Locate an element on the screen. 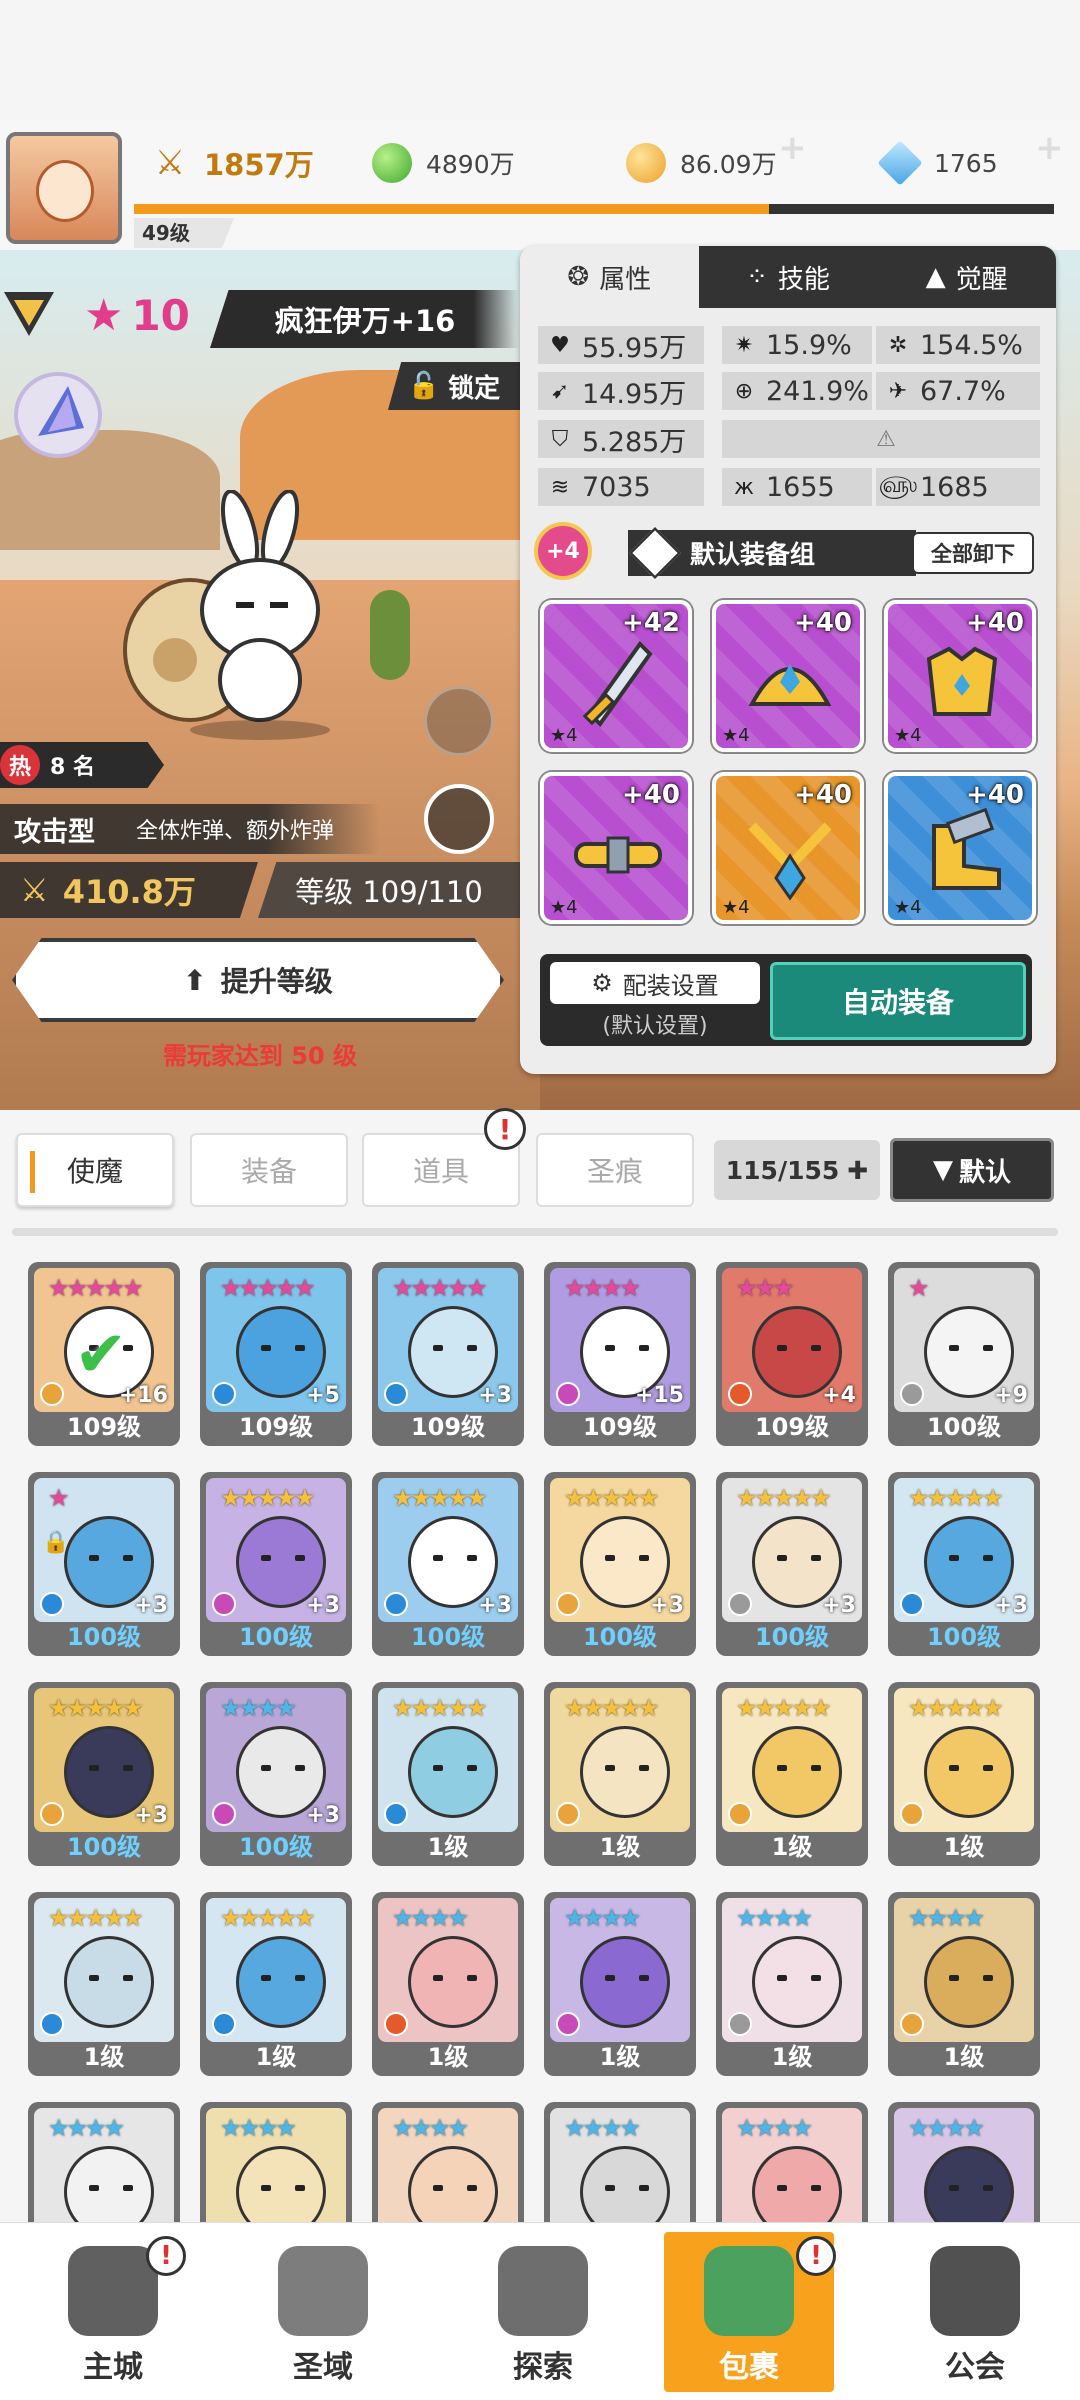  stat-value: 5.285万 is located at coordinates (634, 442).